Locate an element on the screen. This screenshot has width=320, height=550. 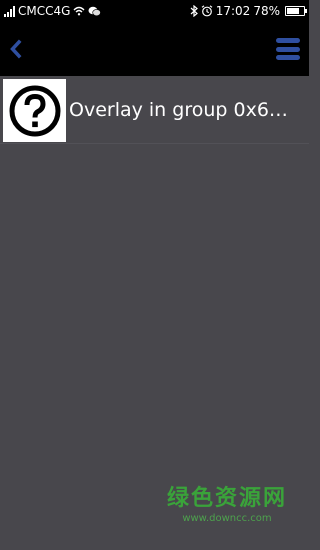
wifi-icon is located at coordinates (79, 11).